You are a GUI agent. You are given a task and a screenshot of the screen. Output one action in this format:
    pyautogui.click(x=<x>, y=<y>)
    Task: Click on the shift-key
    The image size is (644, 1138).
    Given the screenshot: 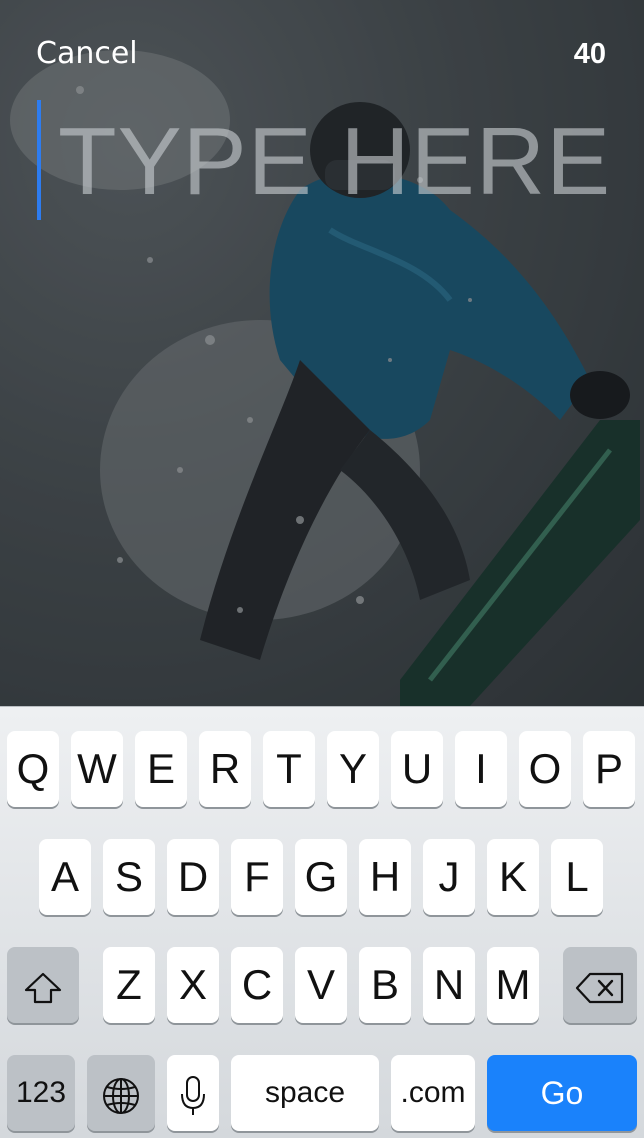 What is the action you would take?
    pyautogui.click(x=43, y=985)
    